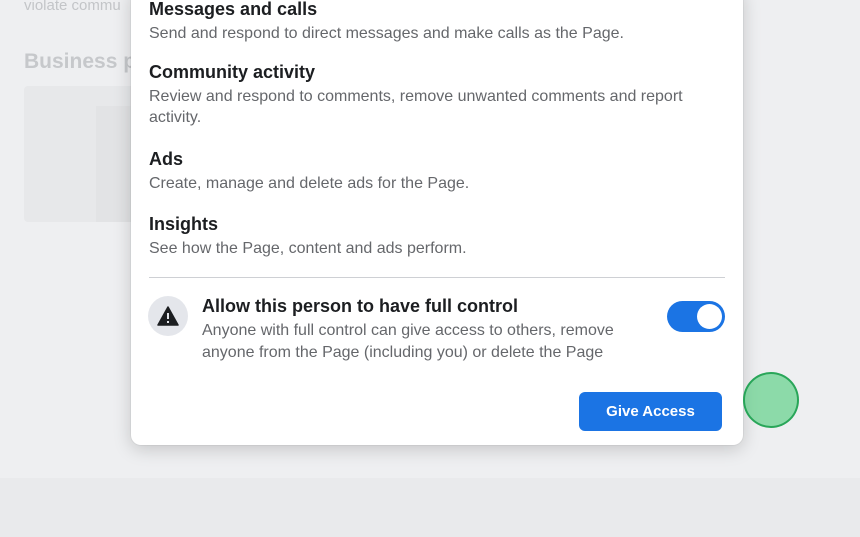 This screenshot has height=537, width=860. What do you see at coordinates (232, 72) in the screenshot?
I see `permission-title: Community activity` at bounding box center [232, 72].